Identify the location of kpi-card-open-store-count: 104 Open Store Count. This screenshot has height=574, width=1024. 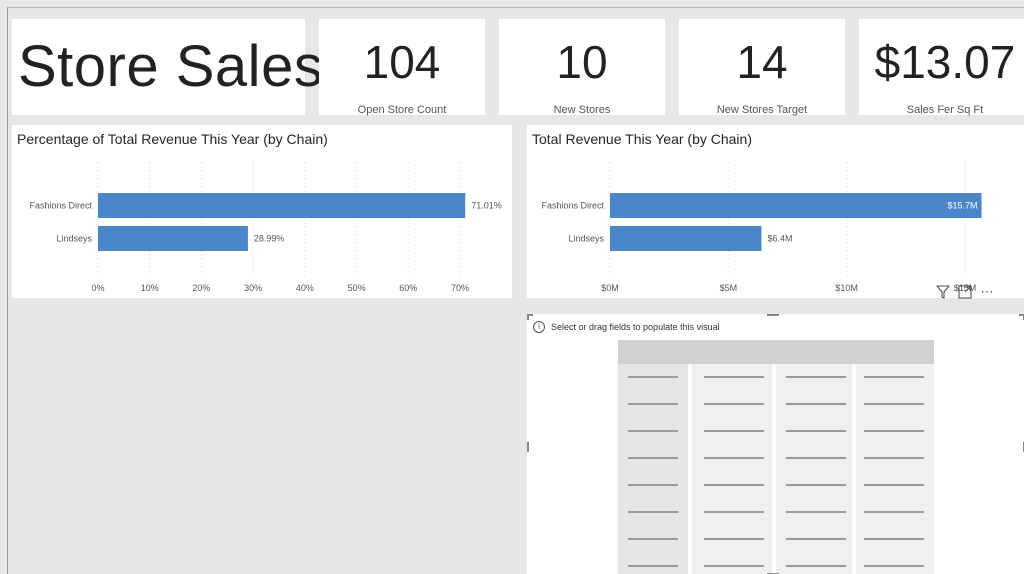
(402, 67).